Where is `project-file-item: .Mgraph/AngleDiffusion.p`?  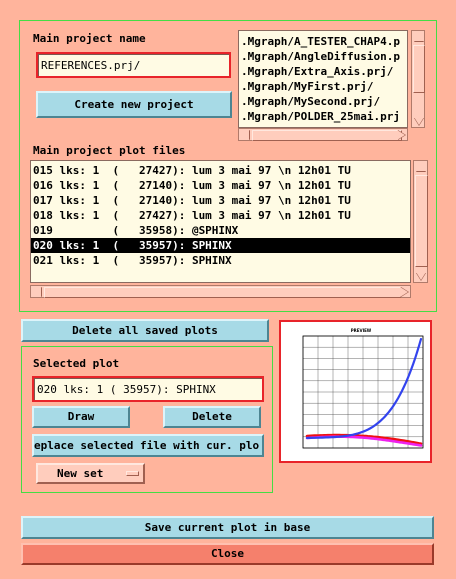 project-file-item: .Mgraph/AngleDiffusion.p is located at coordinates (323, 56).